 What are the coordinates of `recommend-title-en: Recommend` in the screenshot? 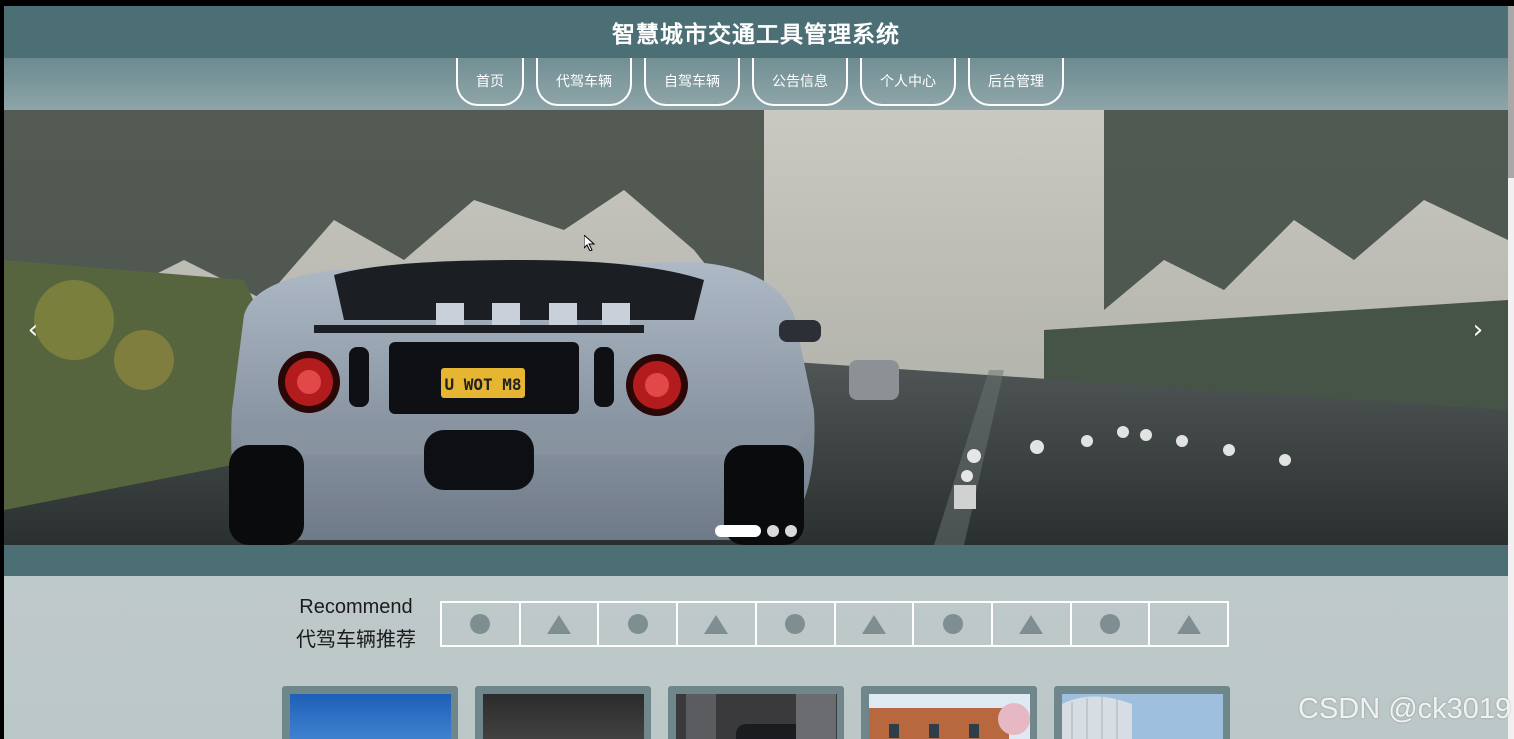 It's located at (356, 607).